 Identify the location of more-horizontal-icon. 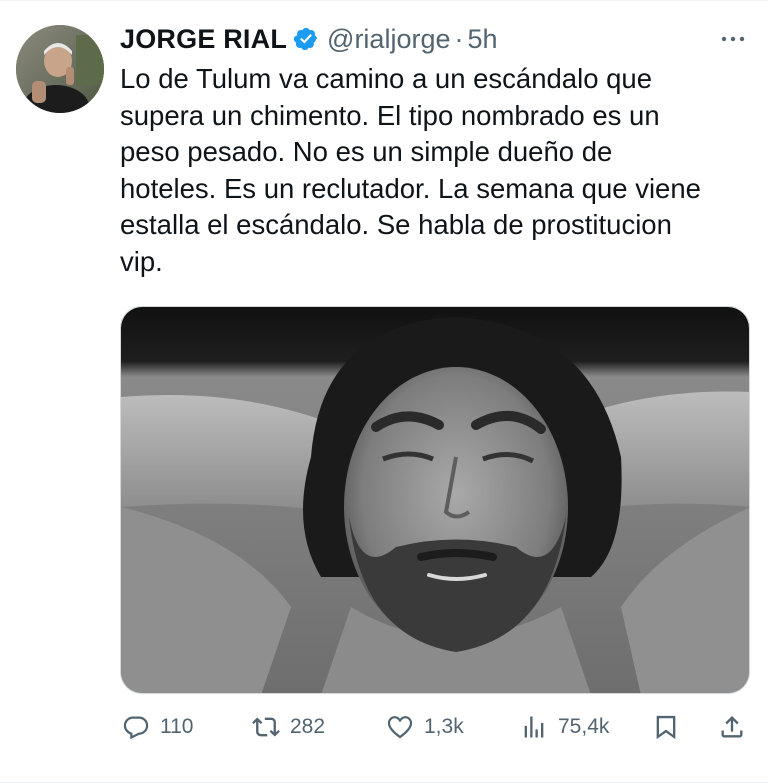
(733, 39).